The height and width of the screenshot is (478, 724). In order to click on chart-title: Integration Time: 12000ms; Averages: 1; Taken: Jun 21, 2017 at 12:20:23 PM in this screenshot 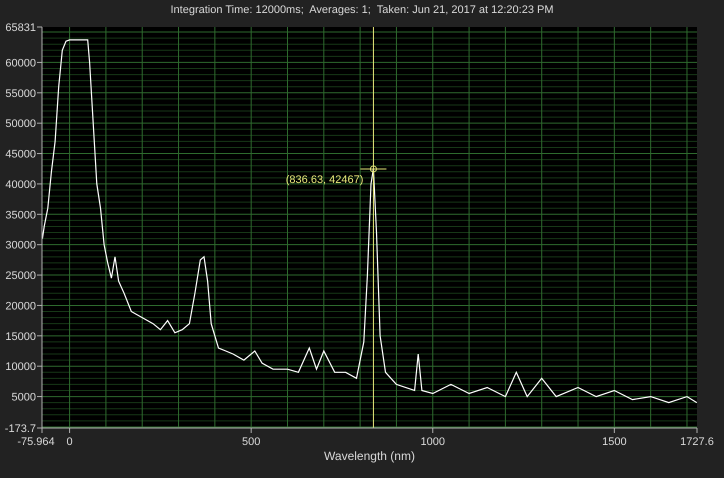, I will do `click(362, 10)`.